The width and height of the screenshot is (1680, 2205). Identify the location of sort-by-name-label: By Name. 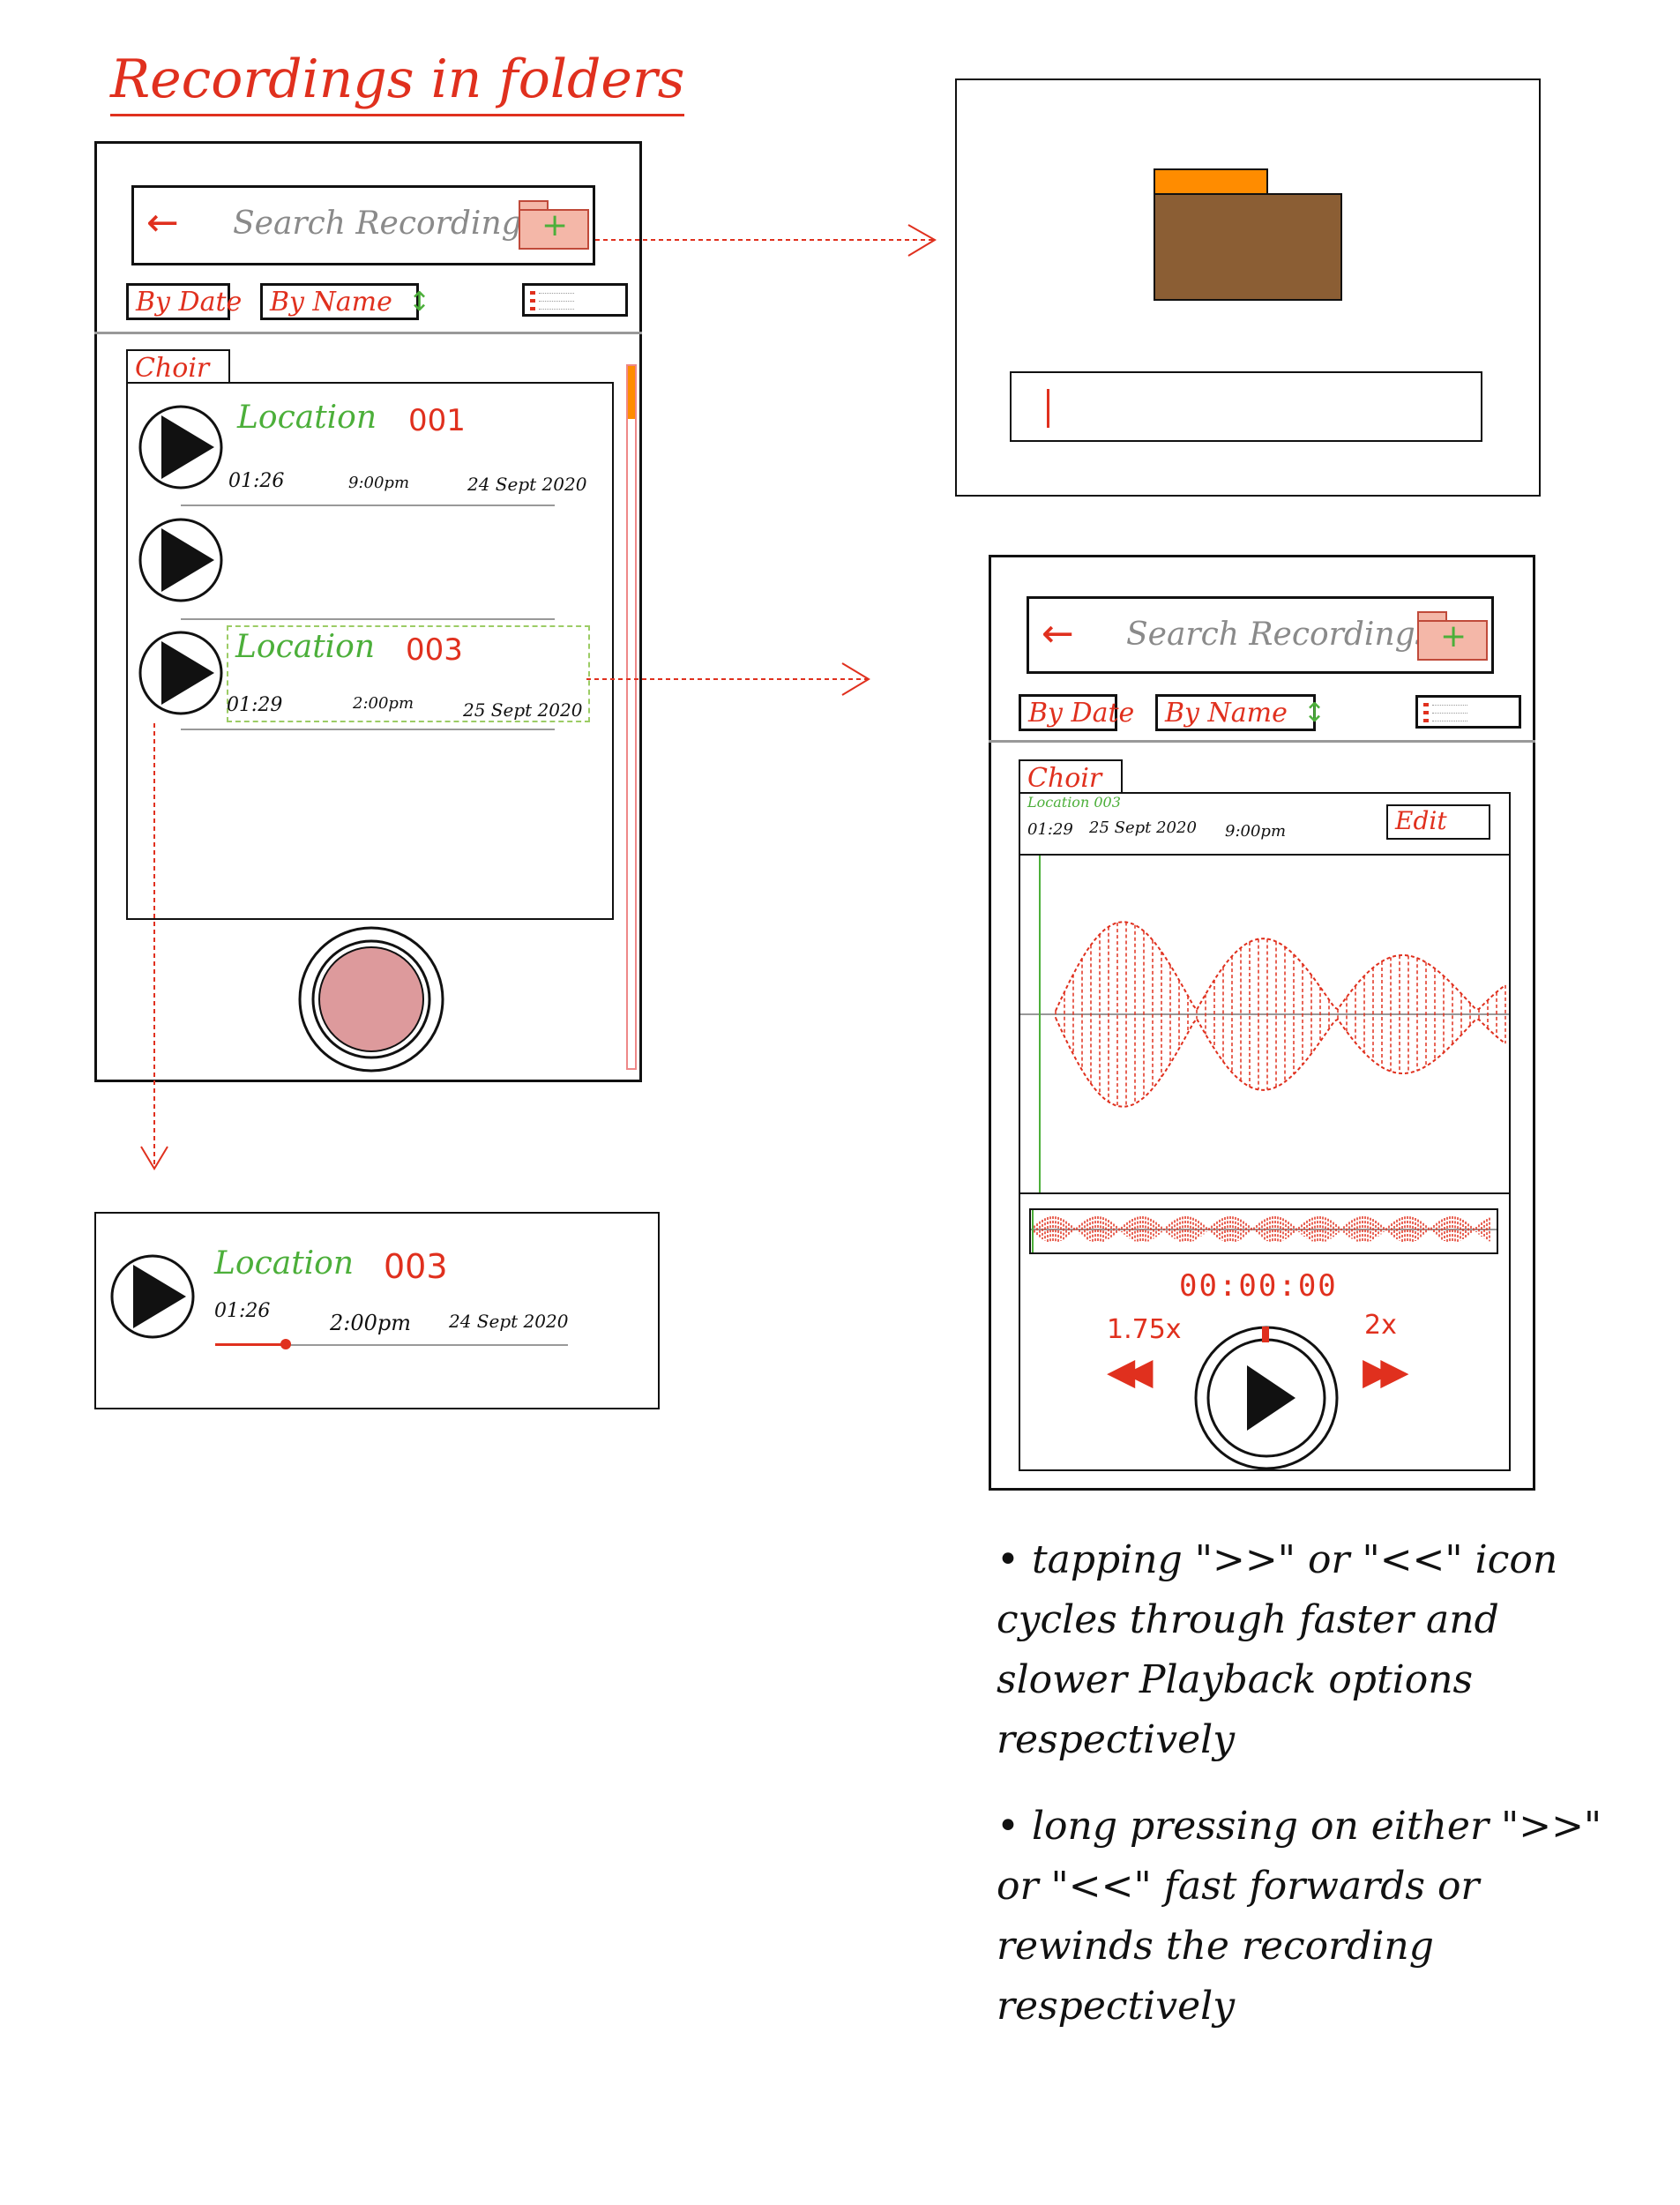
(1226, 713).